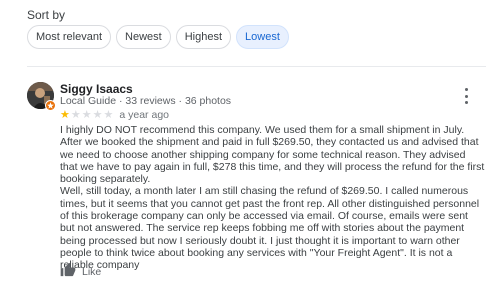 This screenshot has width=500, height=282. I want to click on divider, so click(256, 66).